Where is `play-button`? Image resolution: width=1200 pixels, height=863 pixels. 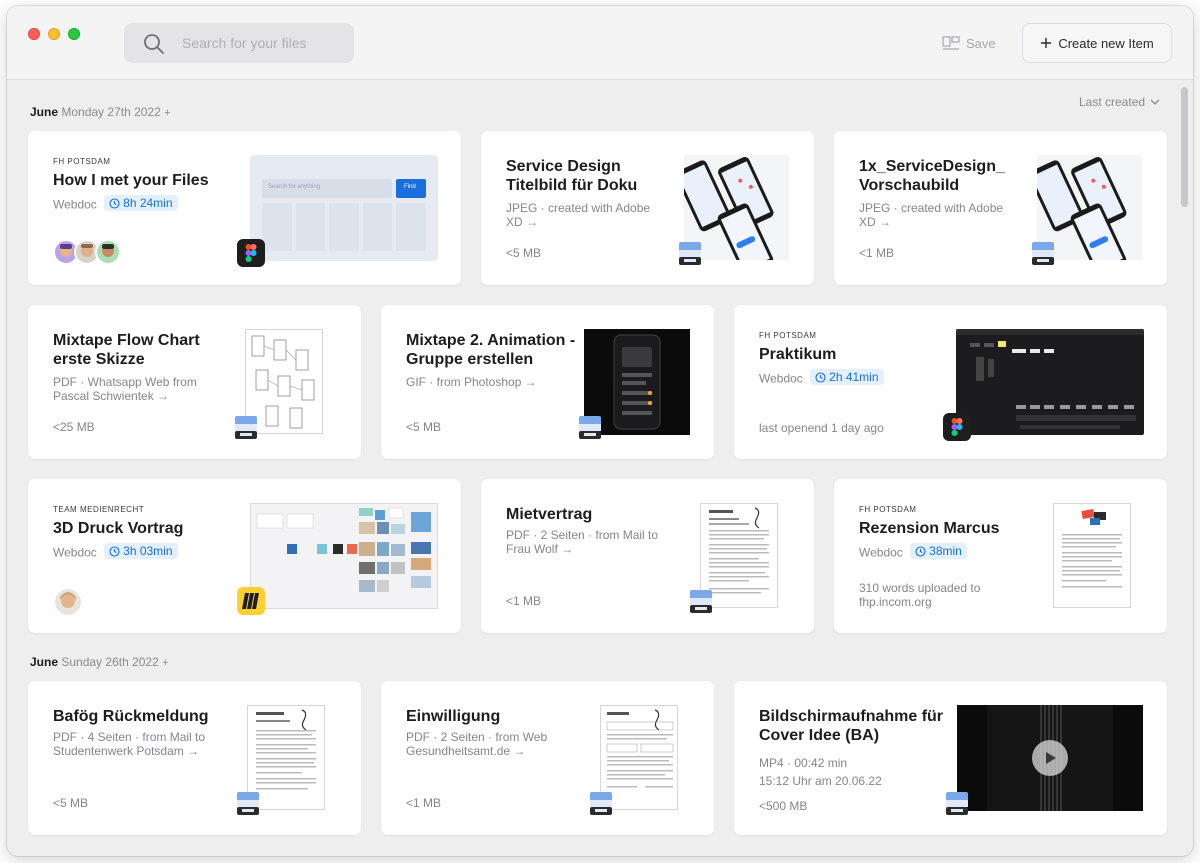 play-button is located at coordinates (1050, 758).